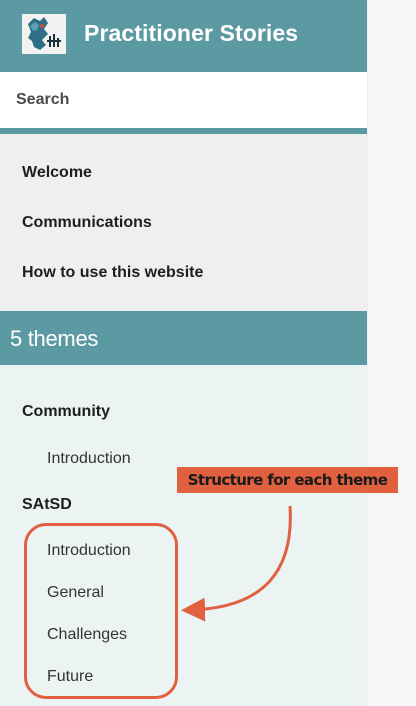 This screenshot has height=706, width=416. I want to click on themes-title: 5 themes, so click(54, 338).